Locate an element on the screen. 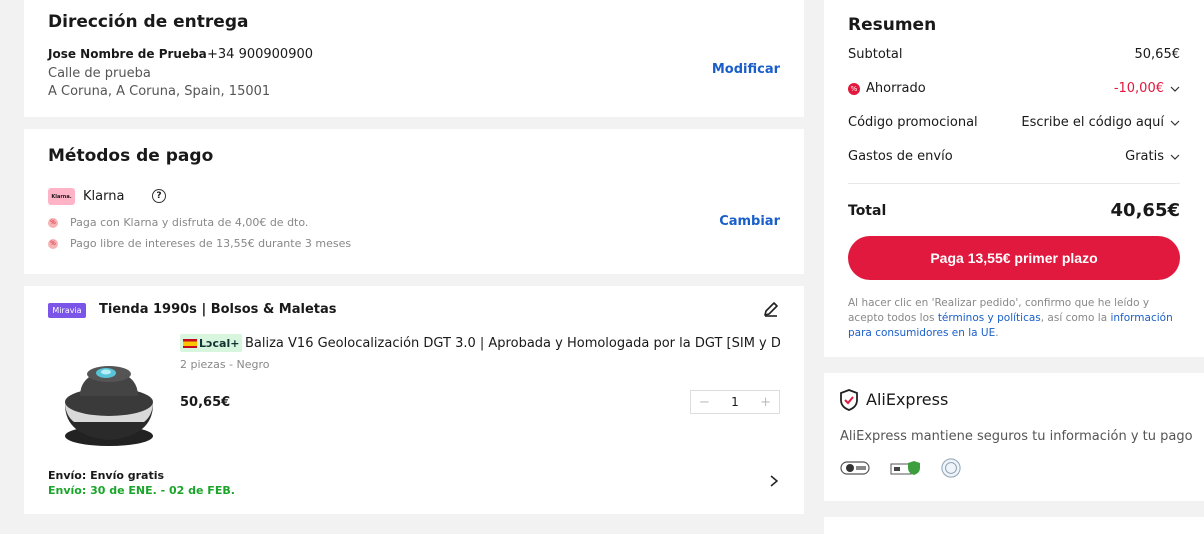  promo-code-input: Escribe el código aquí is located at coordinates (1092, 122).